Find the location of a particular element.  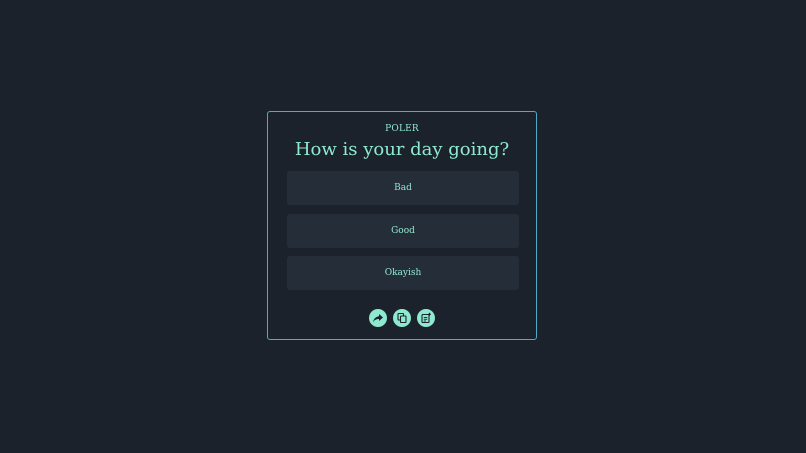

poll-option-label: Good is located at coordinates (403, 231).